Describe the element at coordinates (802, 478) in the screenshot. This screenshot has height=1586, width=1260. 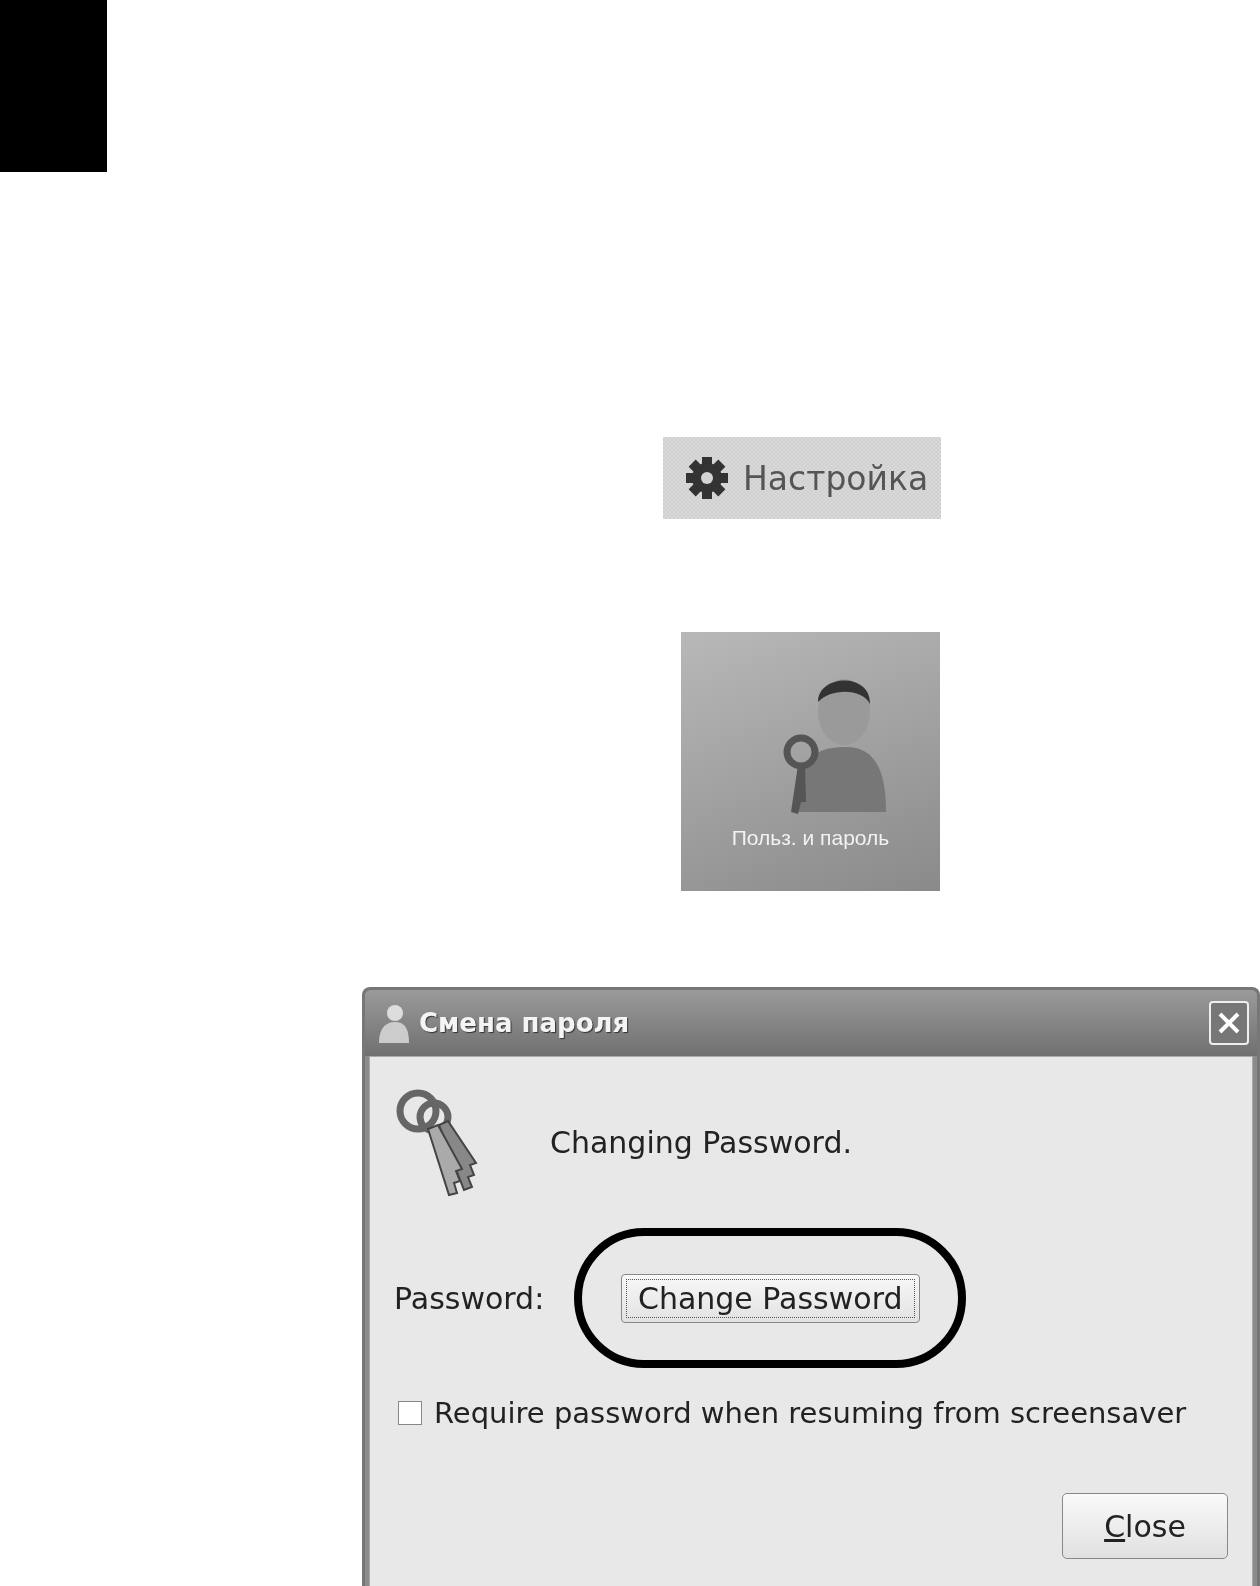
I see `settings-button: Настройка` at that location.